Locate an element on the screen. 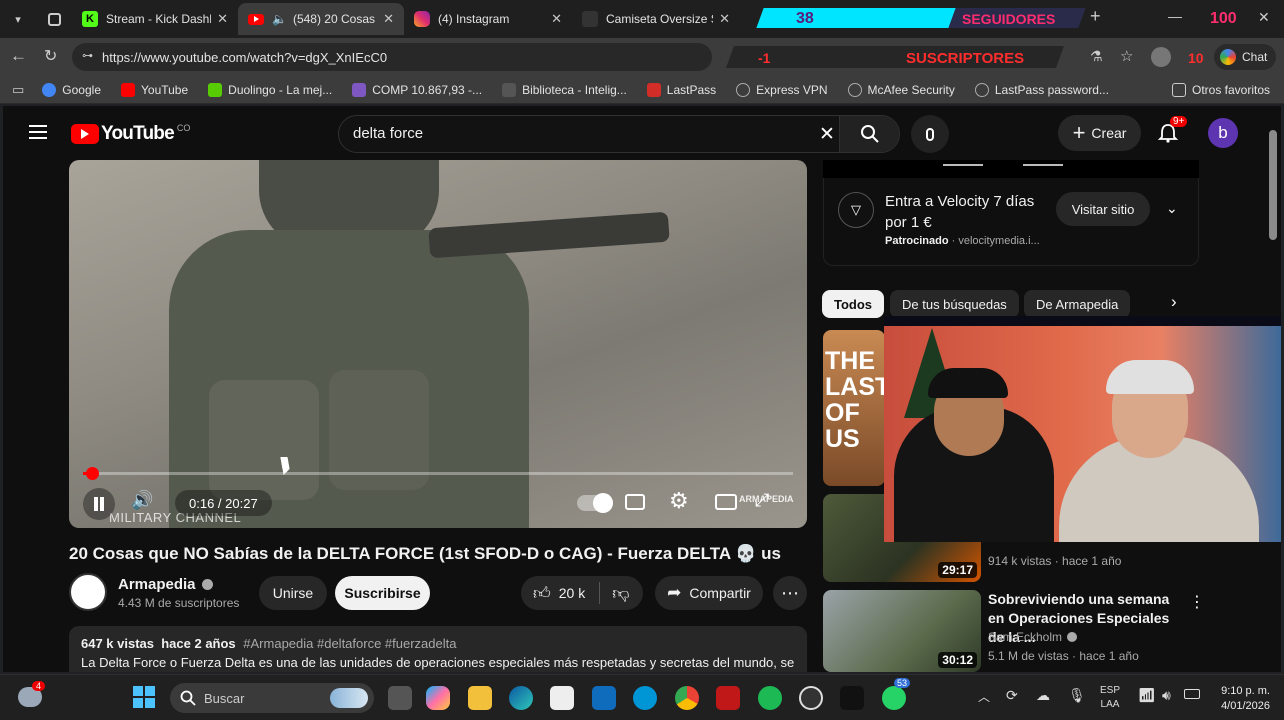  new-tab-button: + is located at coordinates (1095, 16).